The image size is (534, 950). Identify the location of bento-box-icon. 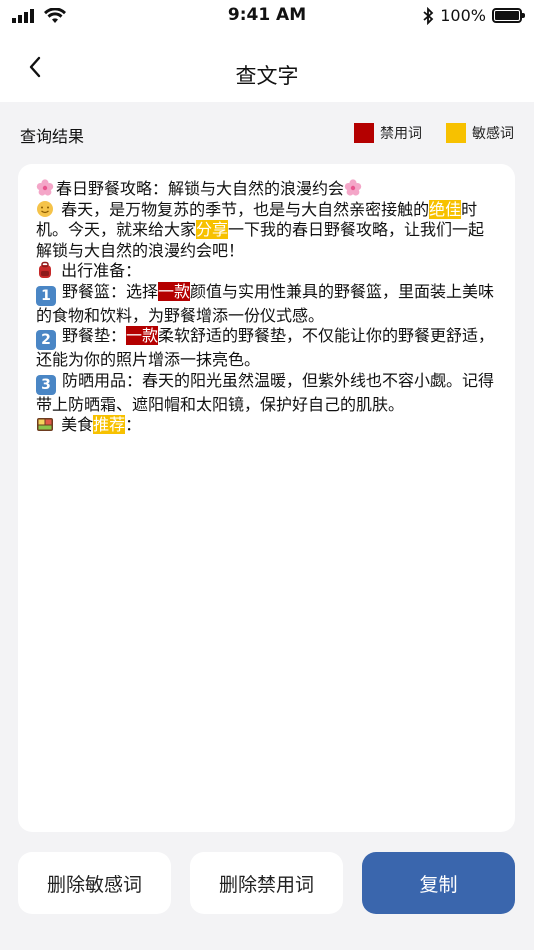
(45, 424).